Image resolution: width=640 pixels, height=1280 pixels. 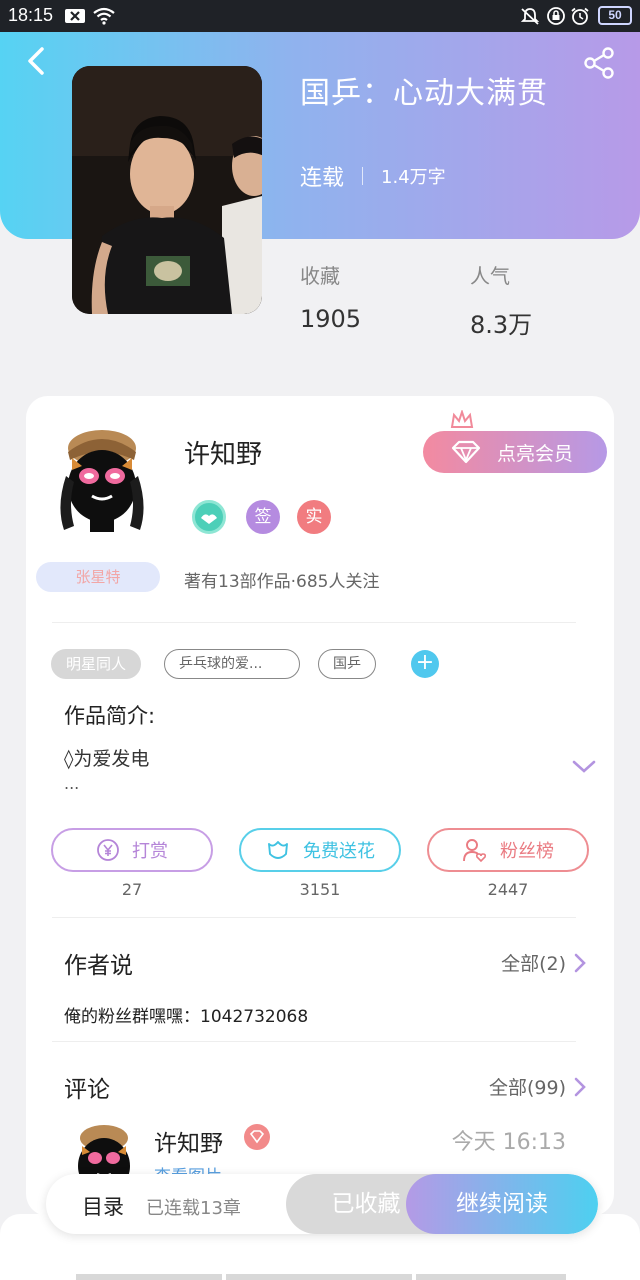 What do you see at coordinates (490, 276) in the screenshot?
I see `stat-label: 人气` at bounding box center [490, 276].